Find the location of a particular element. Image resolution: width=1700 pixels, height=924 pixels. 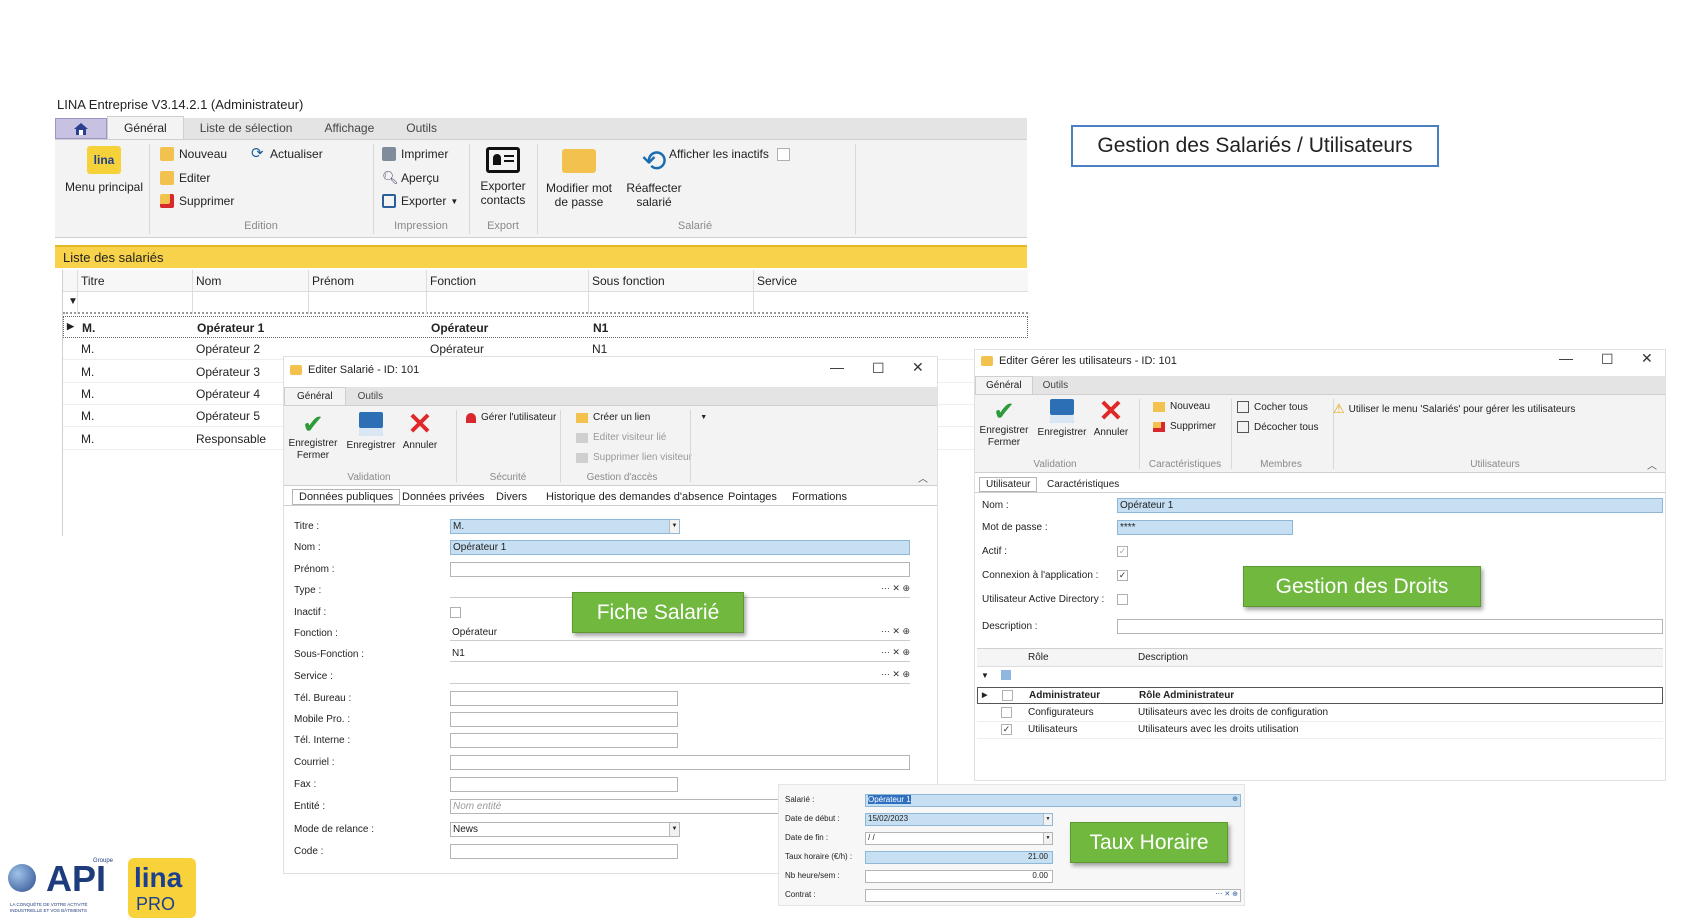

creer-lien-dropdown: Créer un lien ▼ is located at coordinates (641, 417).